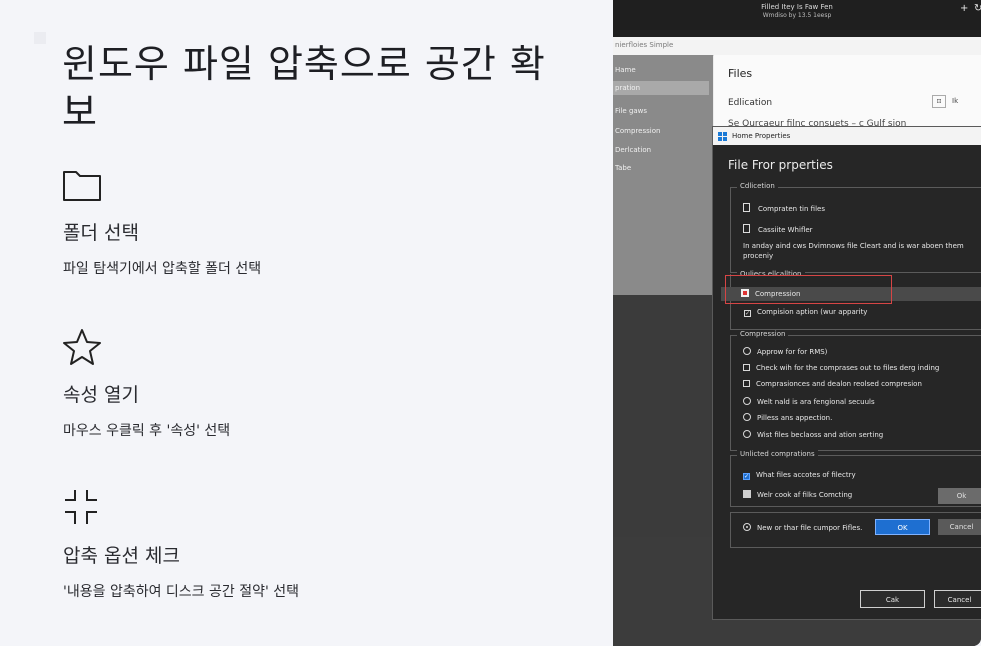 The height and width of the screenshot is (646, 981). I want to click on cancel-button: Cancel, so click(959, 527).